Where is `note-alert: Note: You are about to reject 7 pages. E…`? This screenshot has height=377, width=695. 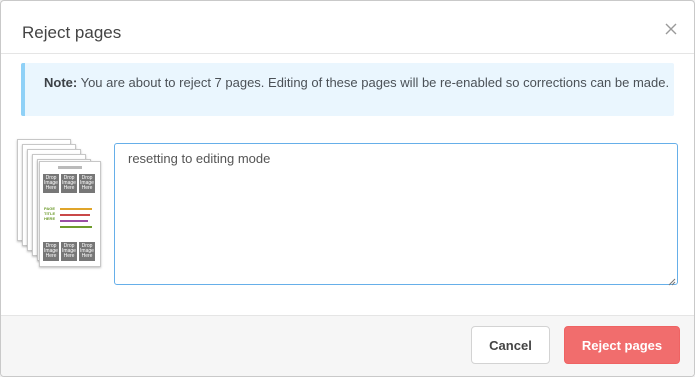
note-alert: Note: You are about to reject 7 pages. E… is located at coordinates (347, 89).